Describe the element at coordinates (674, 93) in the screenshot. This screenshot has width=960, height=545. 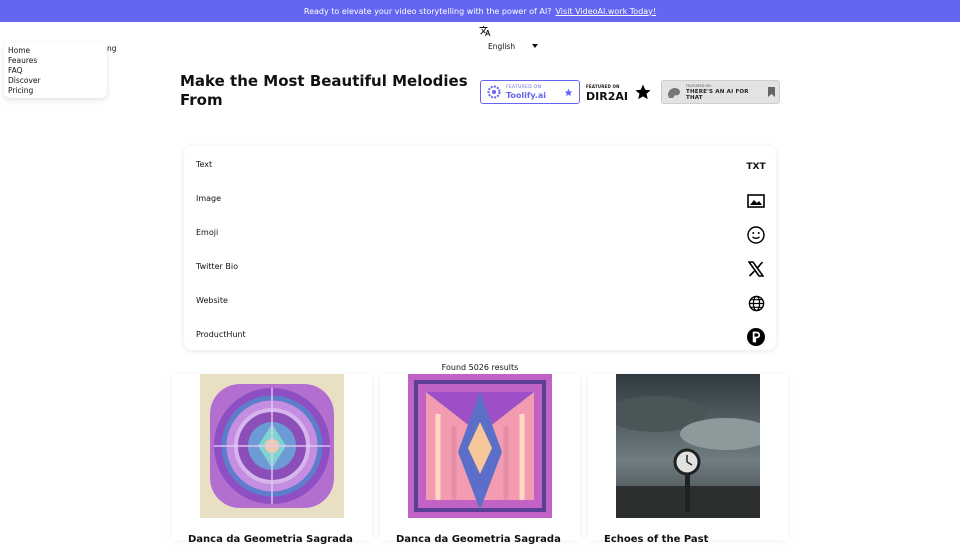
I see `aift-logo-icon` at that location.